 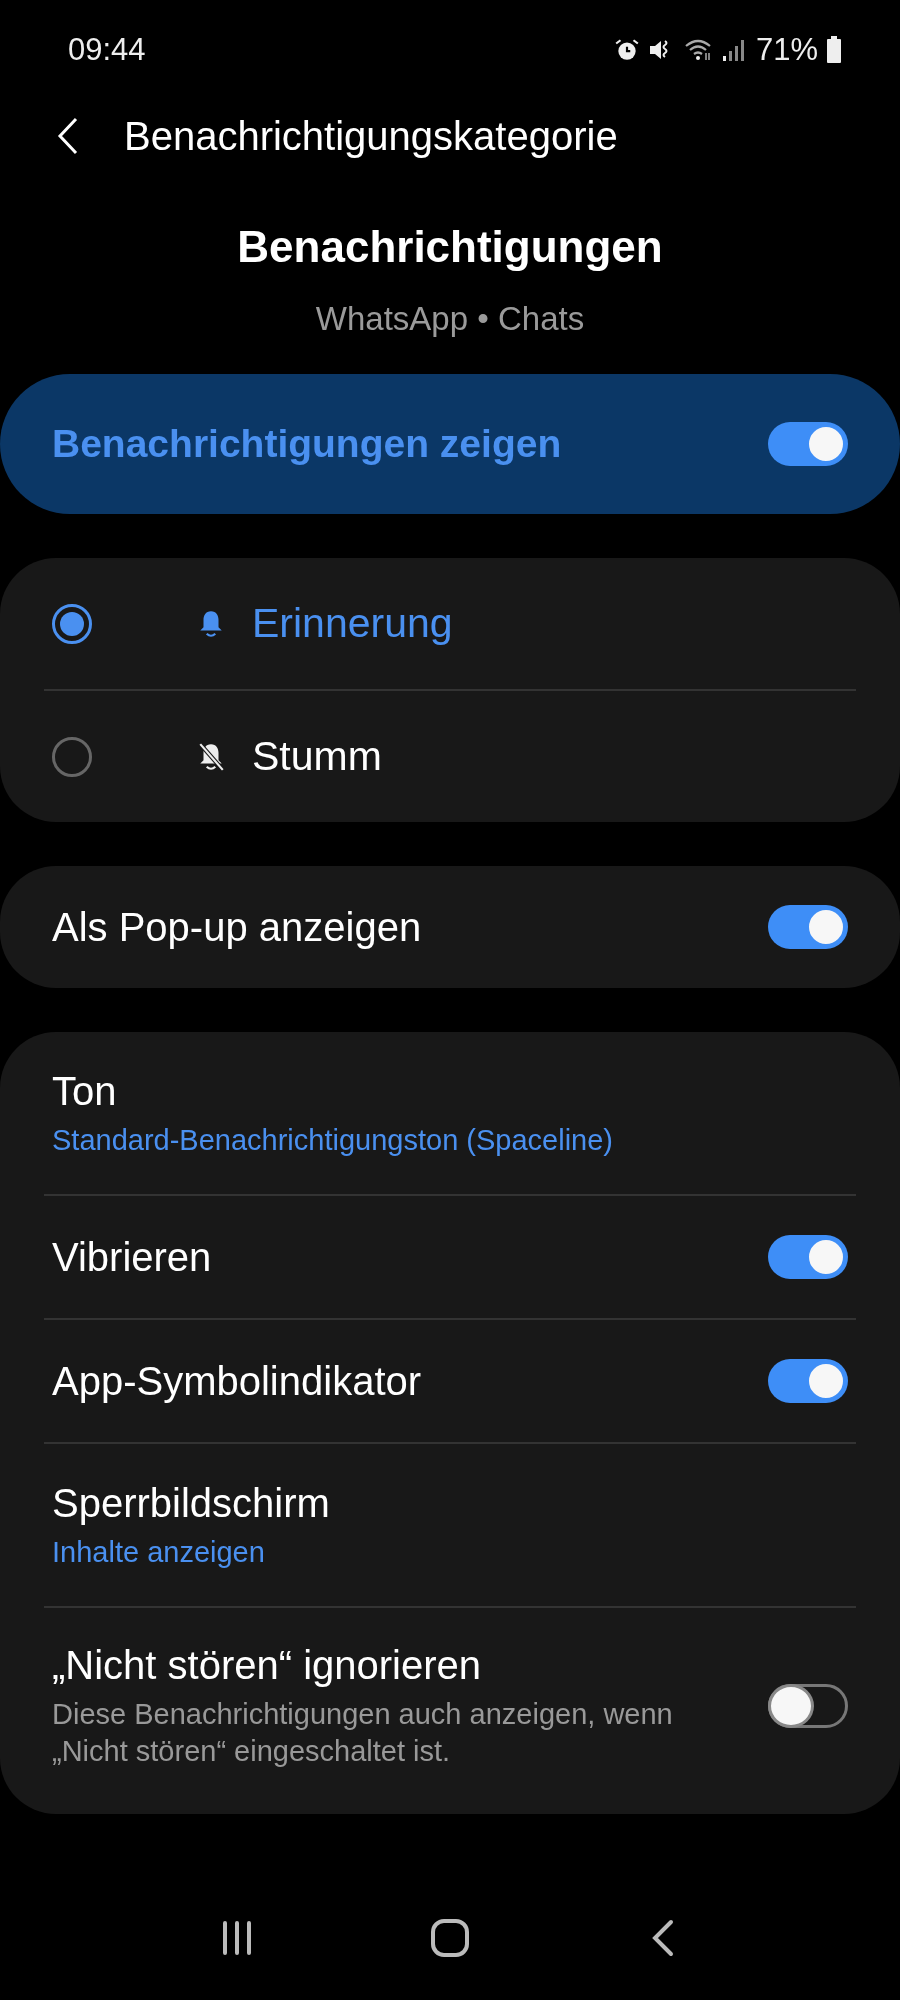 I want to click on setting-row: „Nicht stören“ ignorieren Diese Benachrichtigungen auch anzeigen, wenn „Nicht stören“ eingeschaltet ist., so click(x=450, y=1711).